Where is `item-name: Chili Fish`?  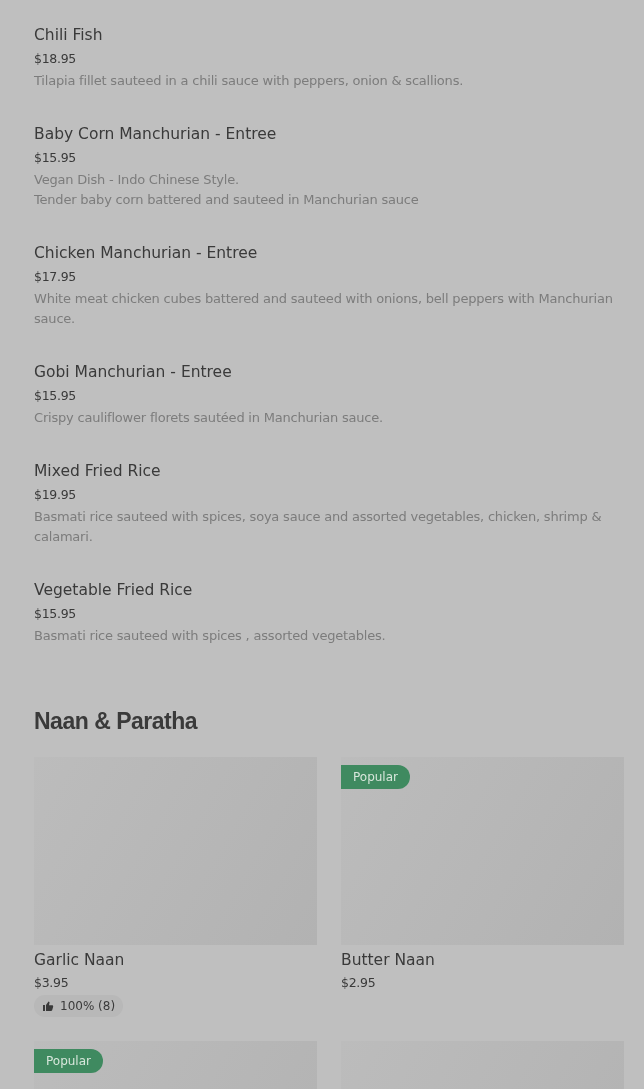
item-name: Chili Fish is located at coordinates (329, 35).